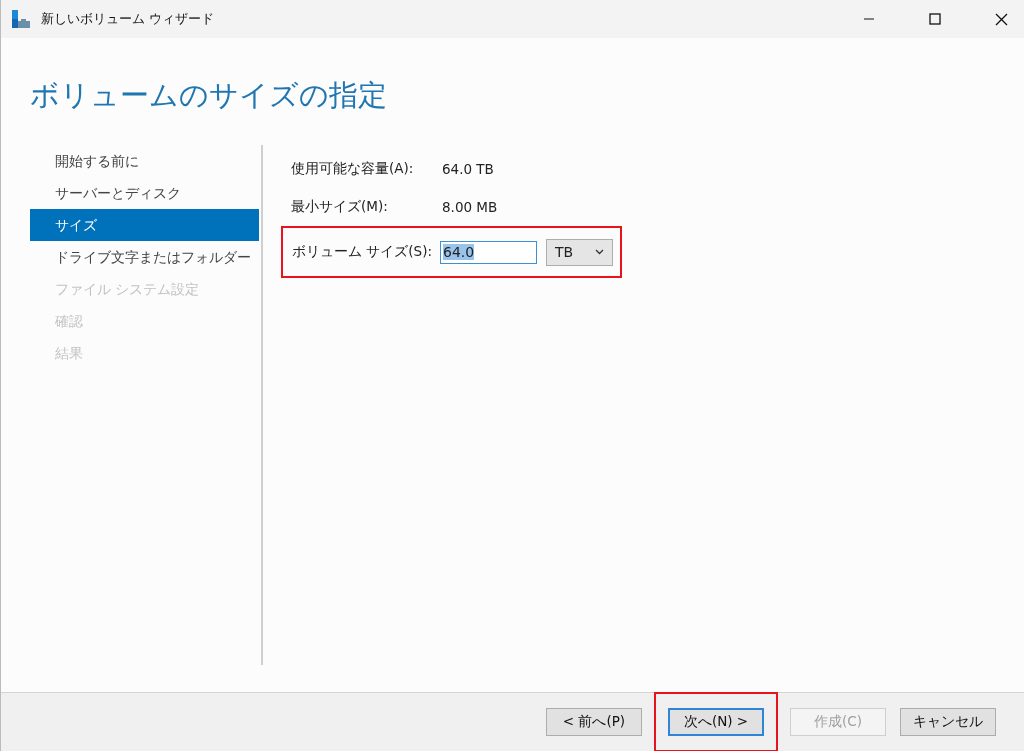  Describe the element at coordinates (144, 225) in the screenshot. I see `wizard-step: サイズ` at that location.